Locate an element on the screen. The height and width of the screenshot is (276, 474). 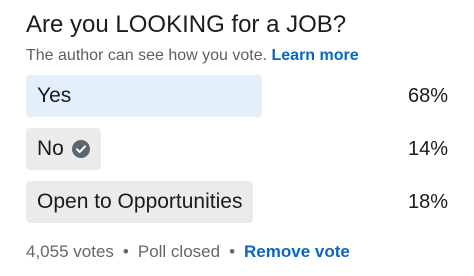
poll-option-no: No 14% is located at coordinates (238, 149).